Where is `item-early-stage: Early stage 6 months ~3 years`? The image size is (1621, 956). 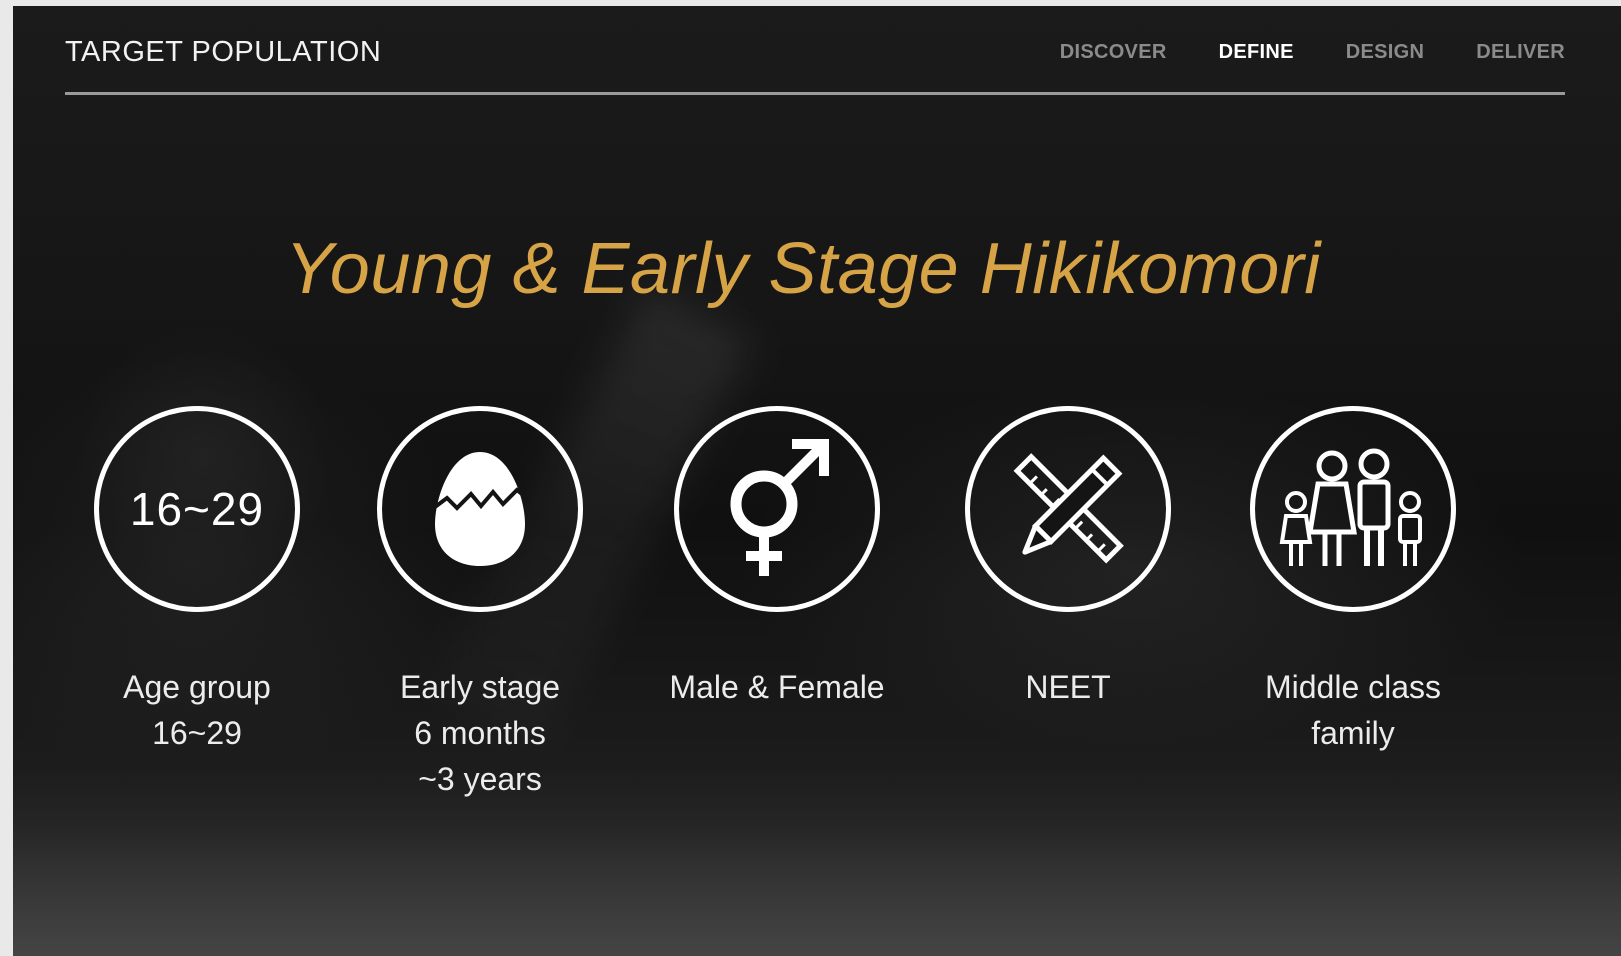 item-early-stage: Early stage 6 months ~3 years is located at coordinates (480, 604).